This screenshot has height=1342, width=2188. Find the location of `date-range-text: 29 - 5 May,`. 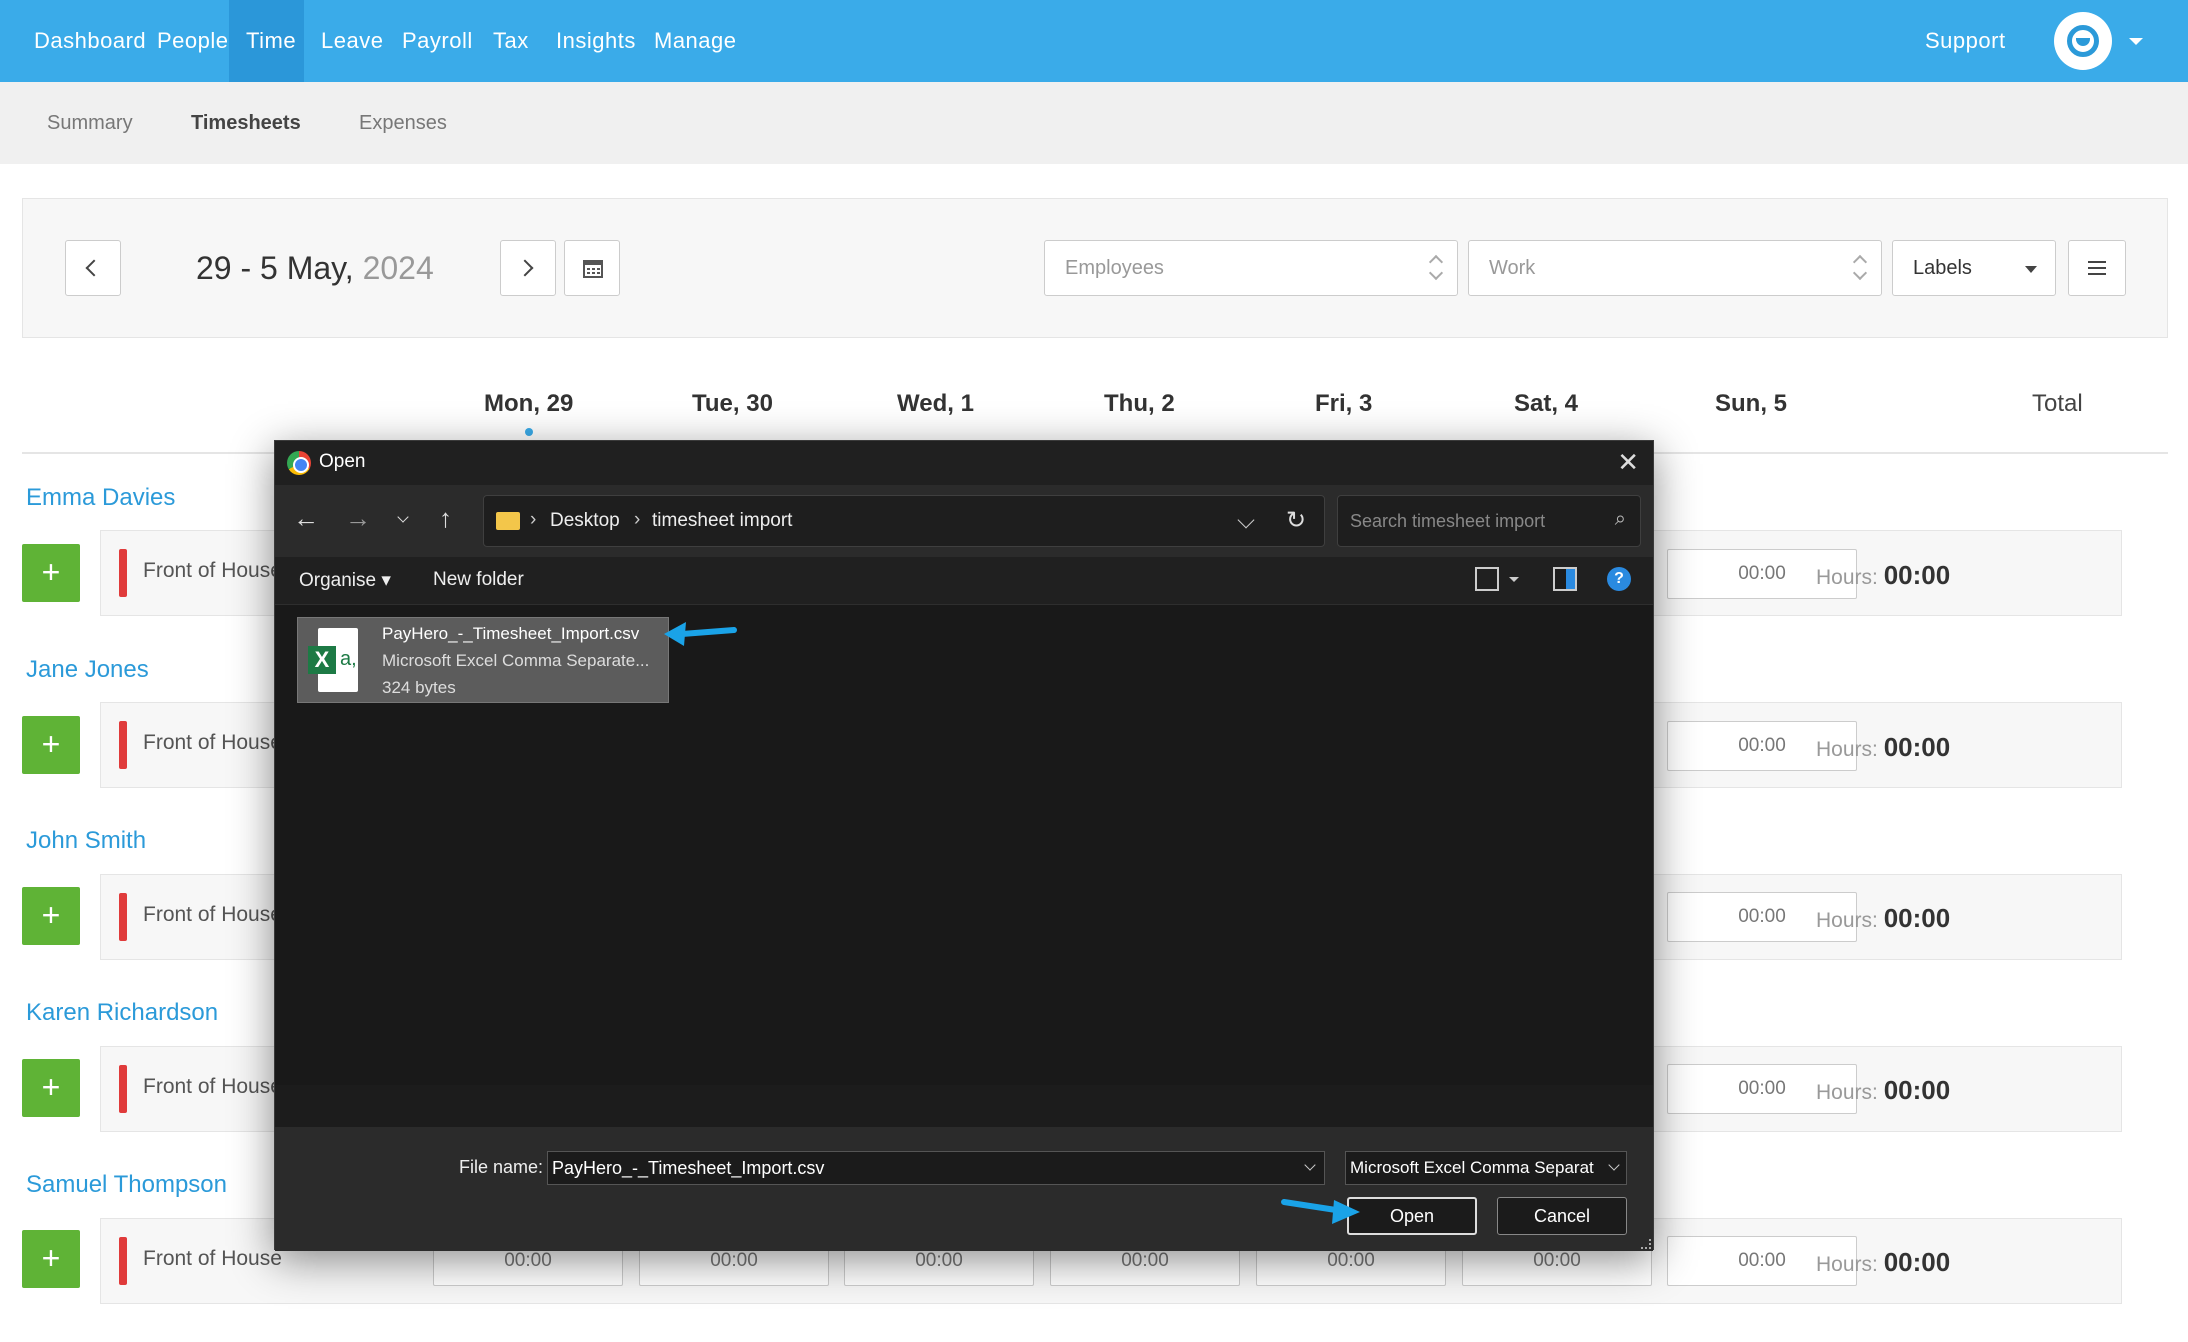

date-range-text: 29 - 5 May, is located at coordinates (275, 268).